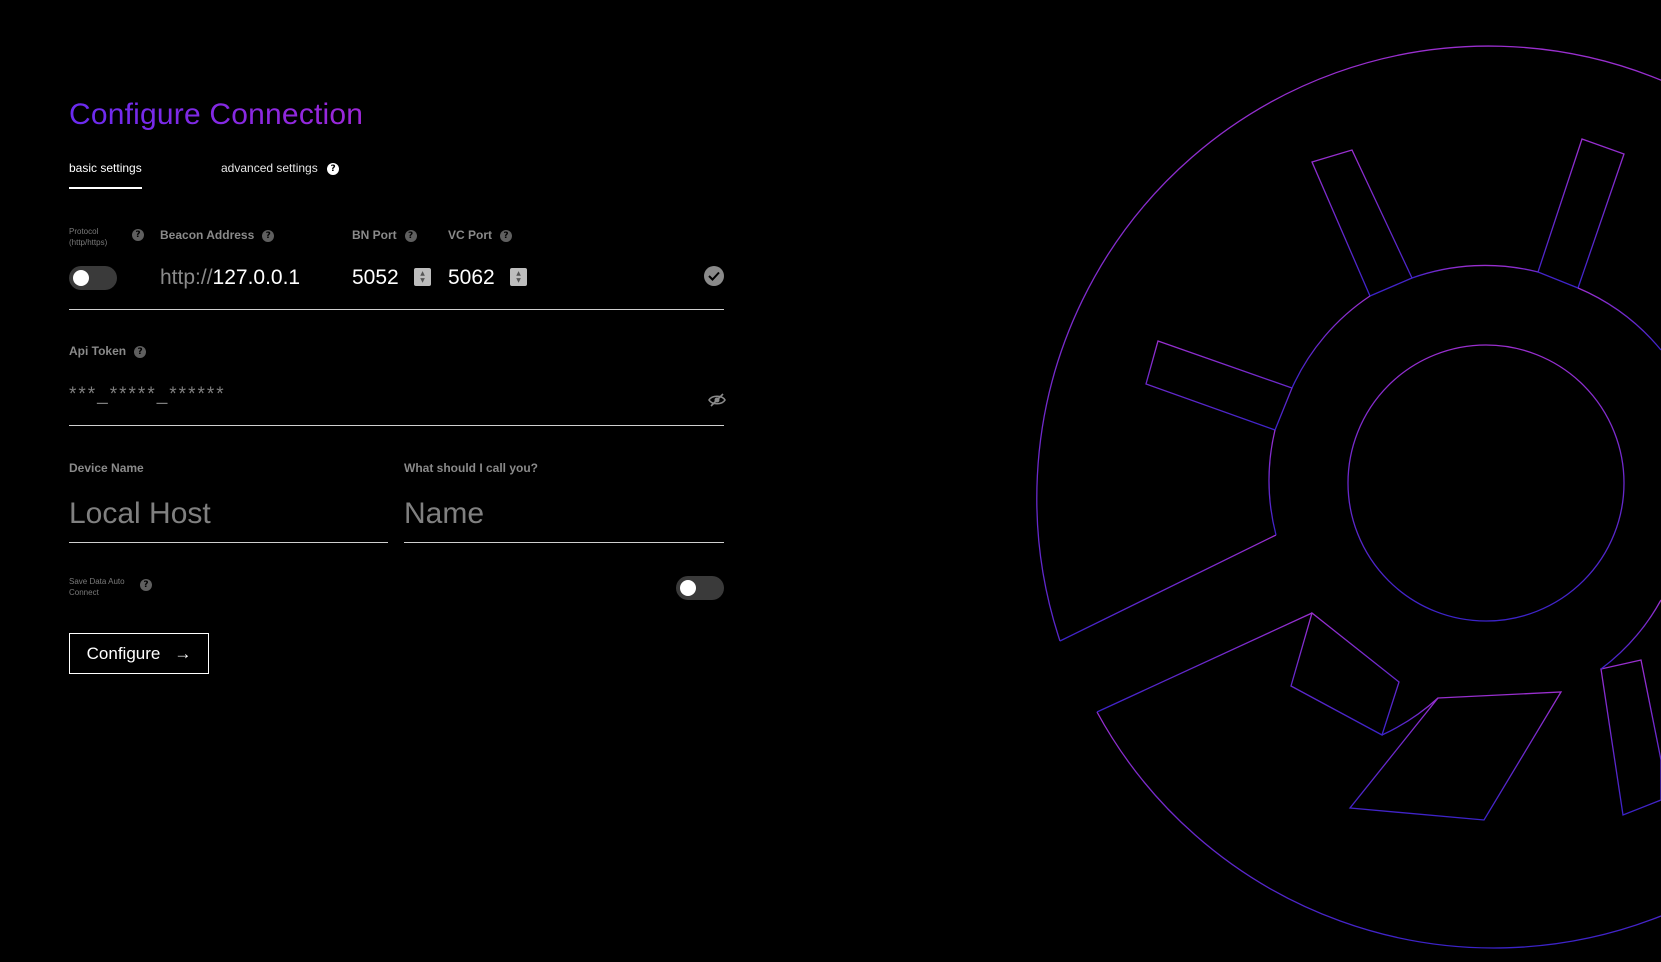  Describe the element at coordinates (106, 468) in the screenshot. I see `device-name-label: Device Name` at that location.